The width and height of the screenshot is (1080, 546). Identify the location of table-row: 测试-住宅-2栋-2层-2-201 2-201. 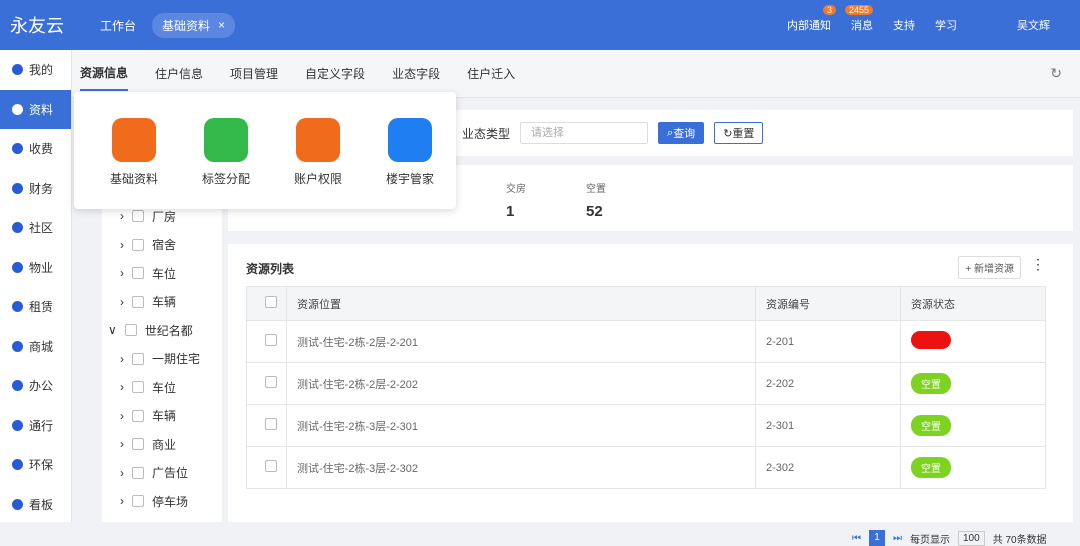
(646, 341).